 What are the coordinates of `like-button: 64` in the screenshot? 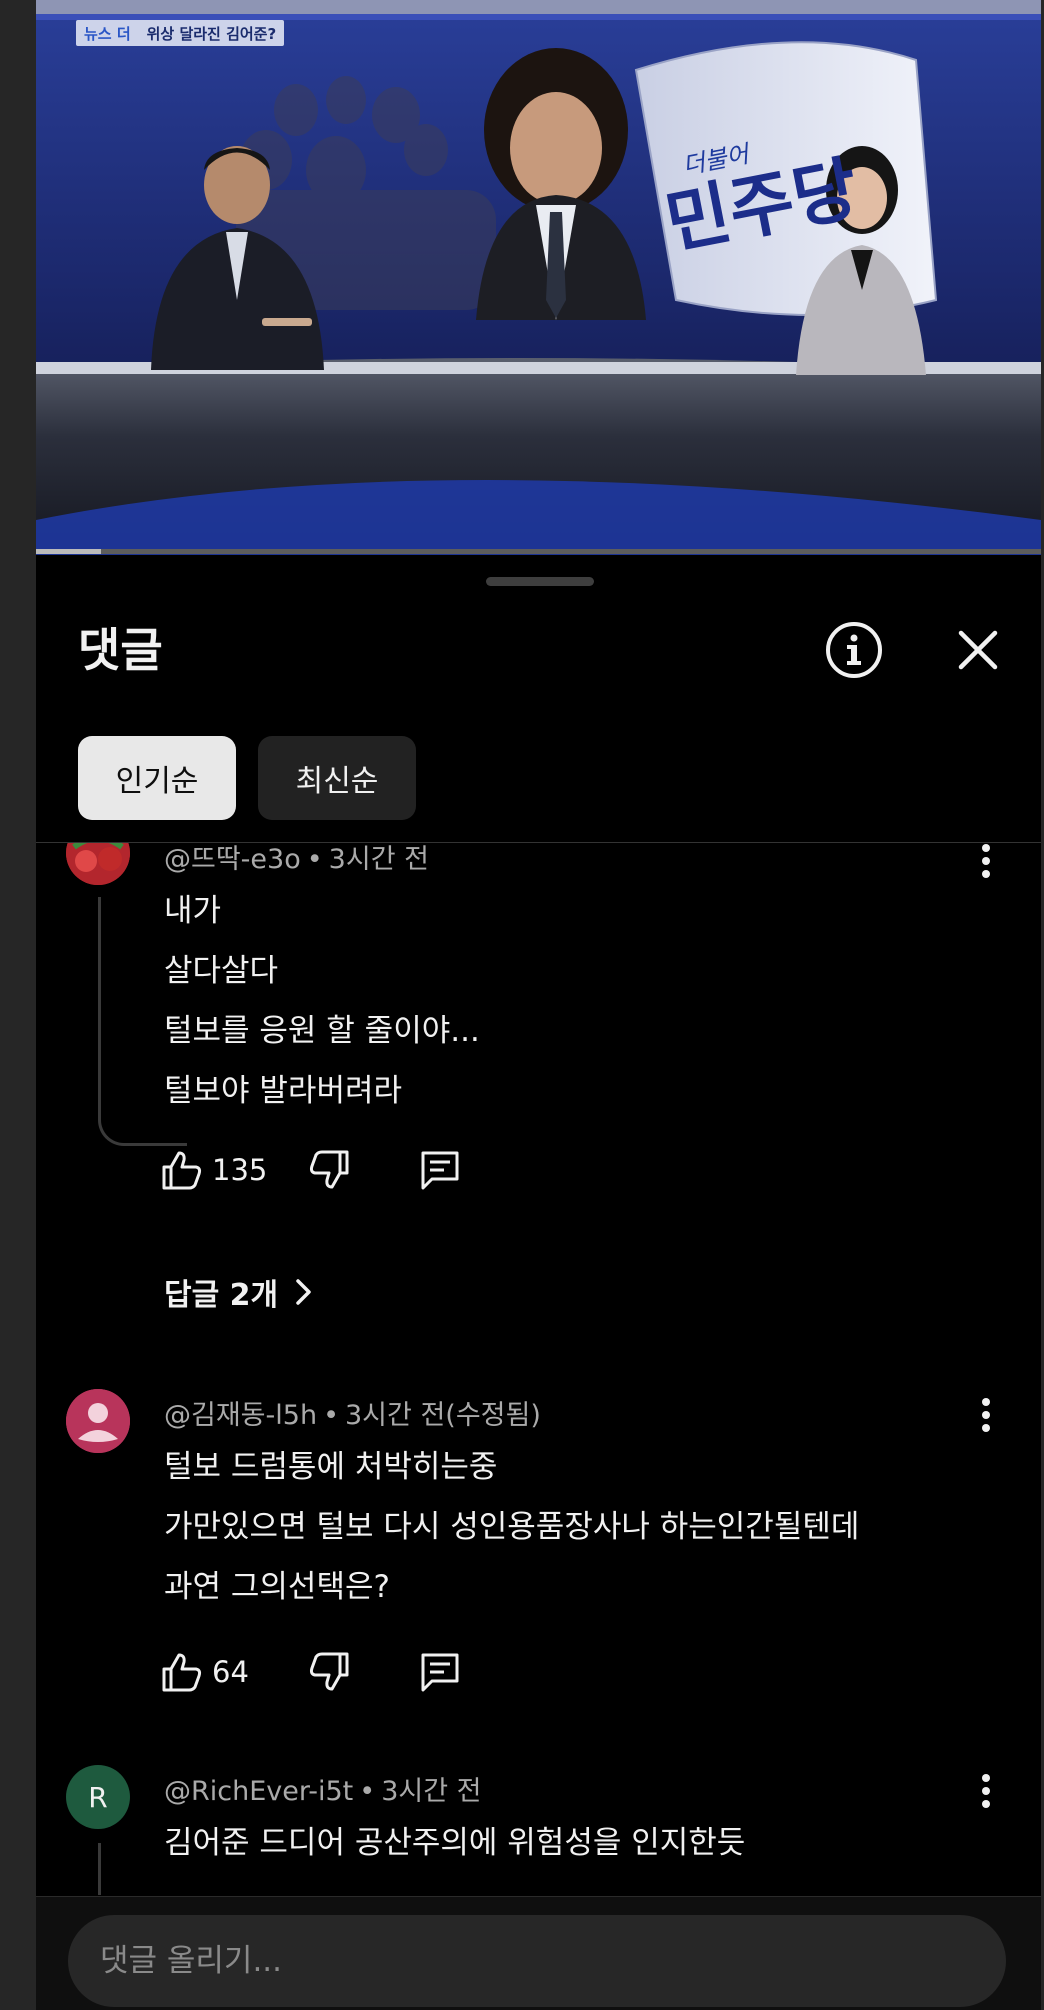 It's located at (204, 1672).